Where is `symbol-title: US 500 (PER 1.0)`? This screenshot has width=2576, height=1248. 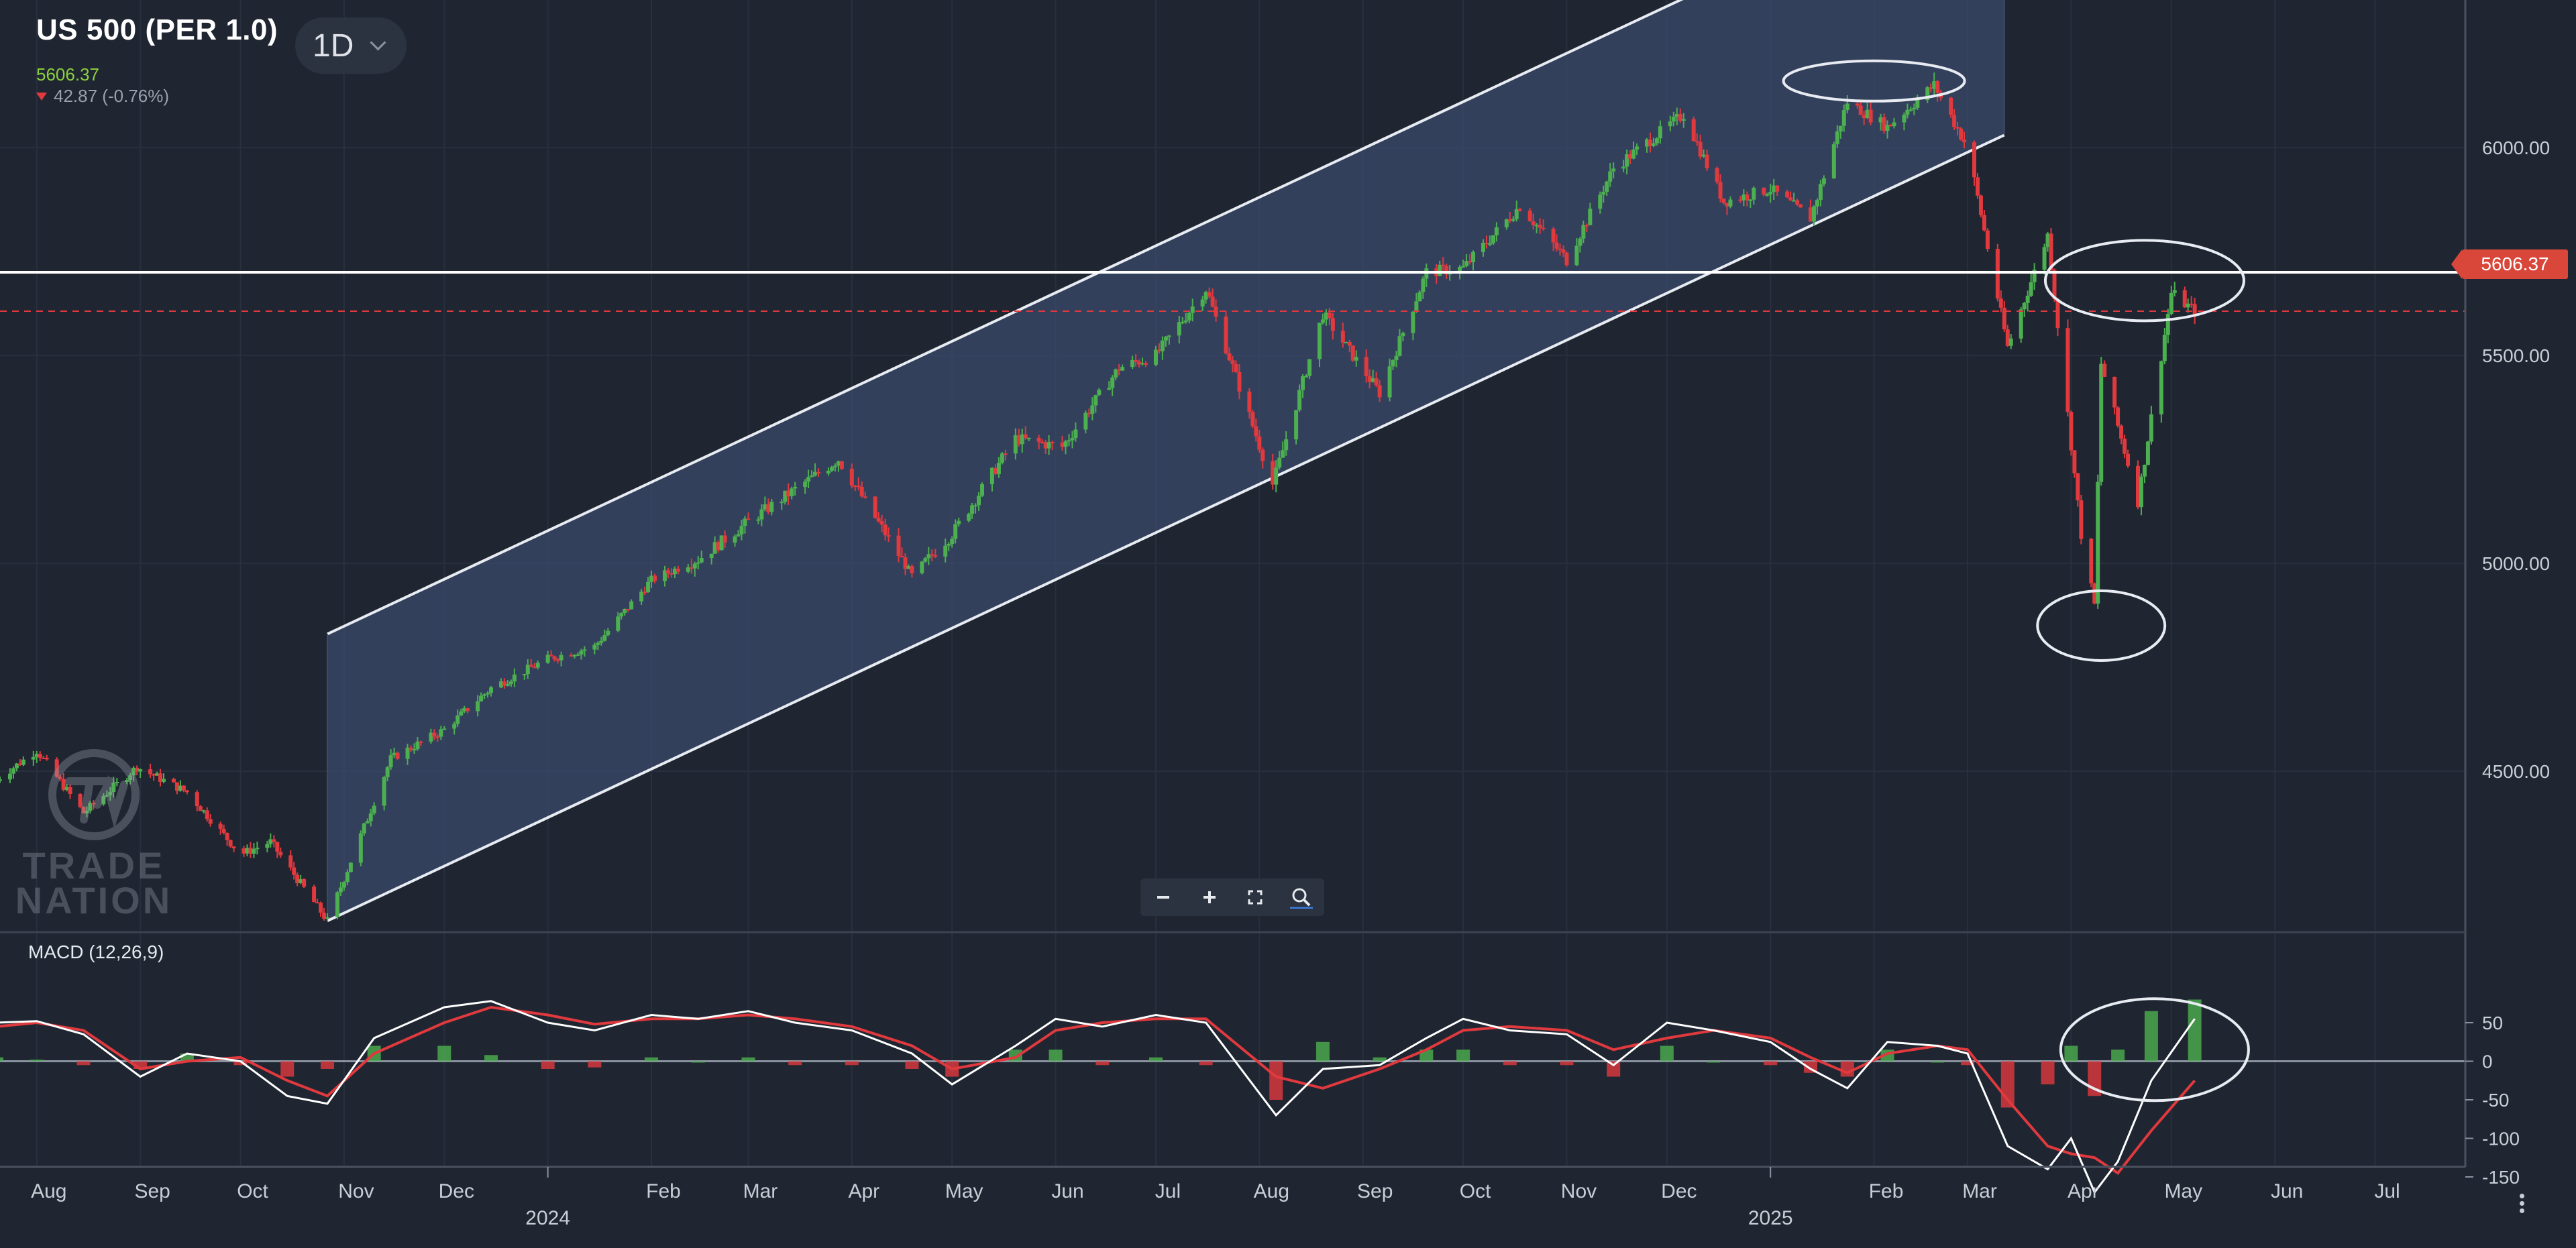 symbol-title: US 500 (PER 1.0) is located at coordinates (157, 29).